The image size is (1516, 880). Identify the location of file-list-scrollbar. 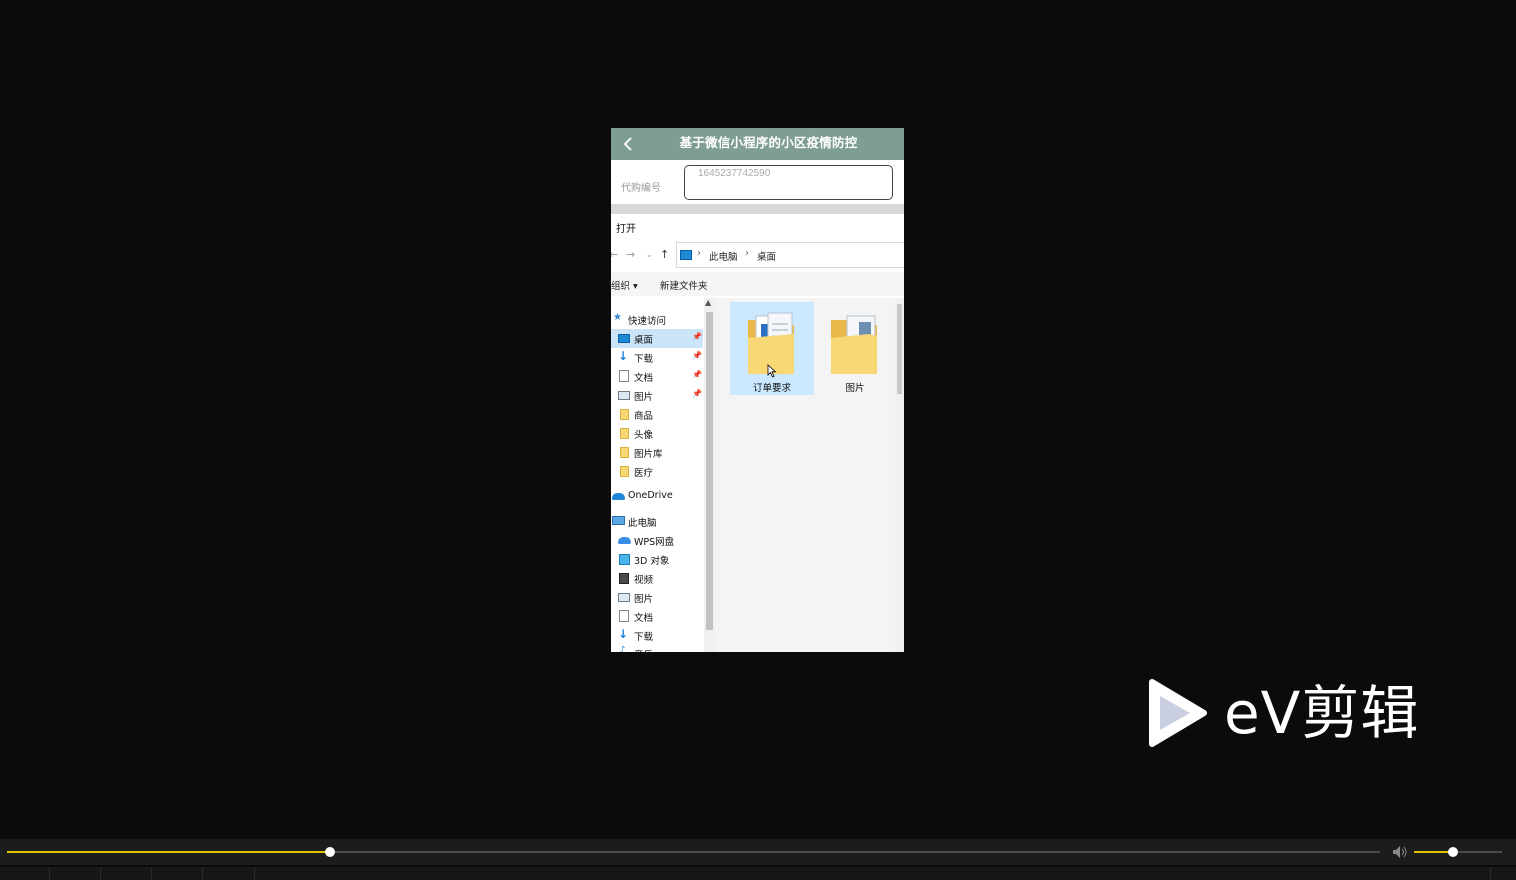
(899, 475).